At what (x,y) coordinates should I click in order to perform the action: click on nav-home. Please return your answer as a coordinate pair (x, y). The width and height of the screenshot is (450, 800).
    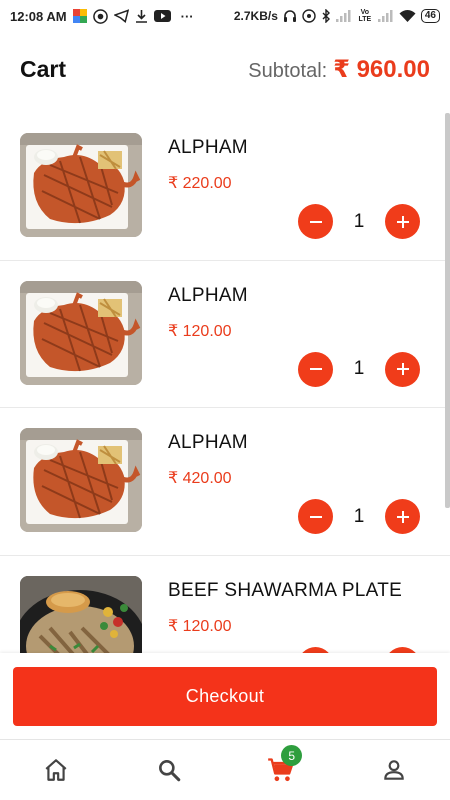
    Looking at the image, I should click on (56, 770).